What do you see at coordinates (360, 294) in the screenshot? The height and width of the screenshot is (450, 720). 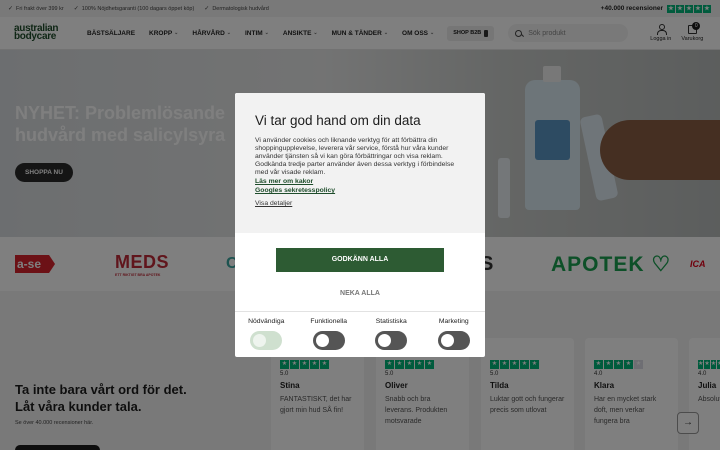 I see `deny-all-button: NEKA ALLA` at bounding box center [360, 294].